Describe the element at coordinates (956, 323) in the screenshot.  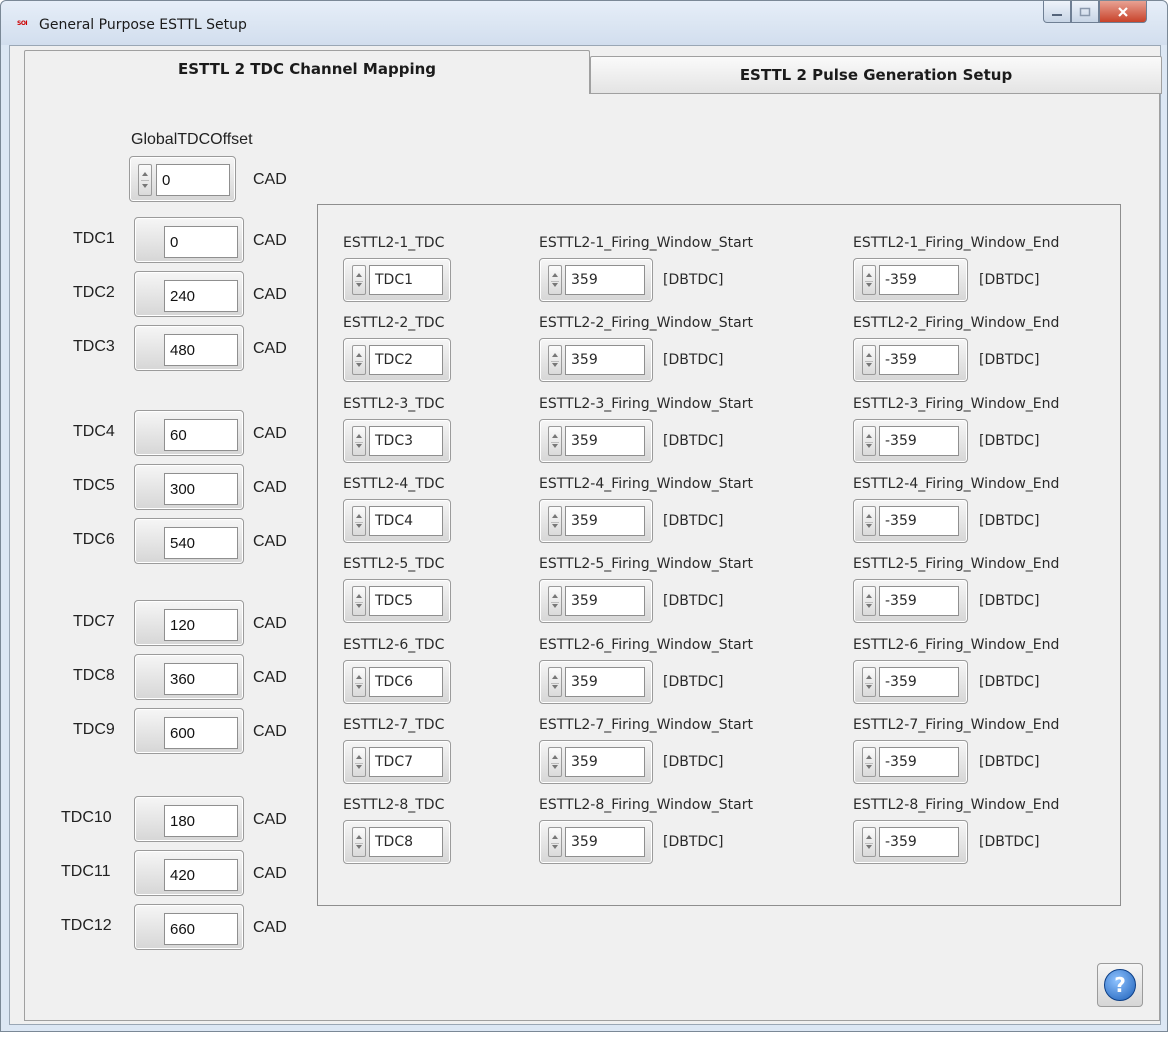
I see `firing-window-end-label: ESTTL2-2_Firing_Window_End` at that location.